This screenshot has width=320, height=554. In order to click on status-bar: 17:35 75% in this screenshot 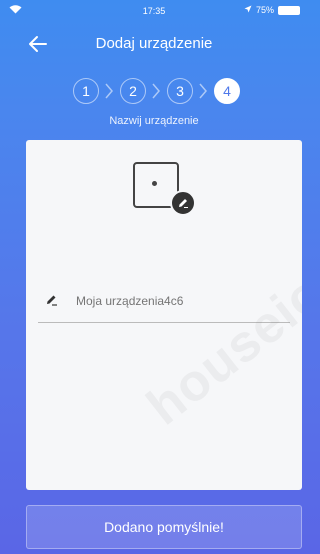, I will do `click(154, 11)`.